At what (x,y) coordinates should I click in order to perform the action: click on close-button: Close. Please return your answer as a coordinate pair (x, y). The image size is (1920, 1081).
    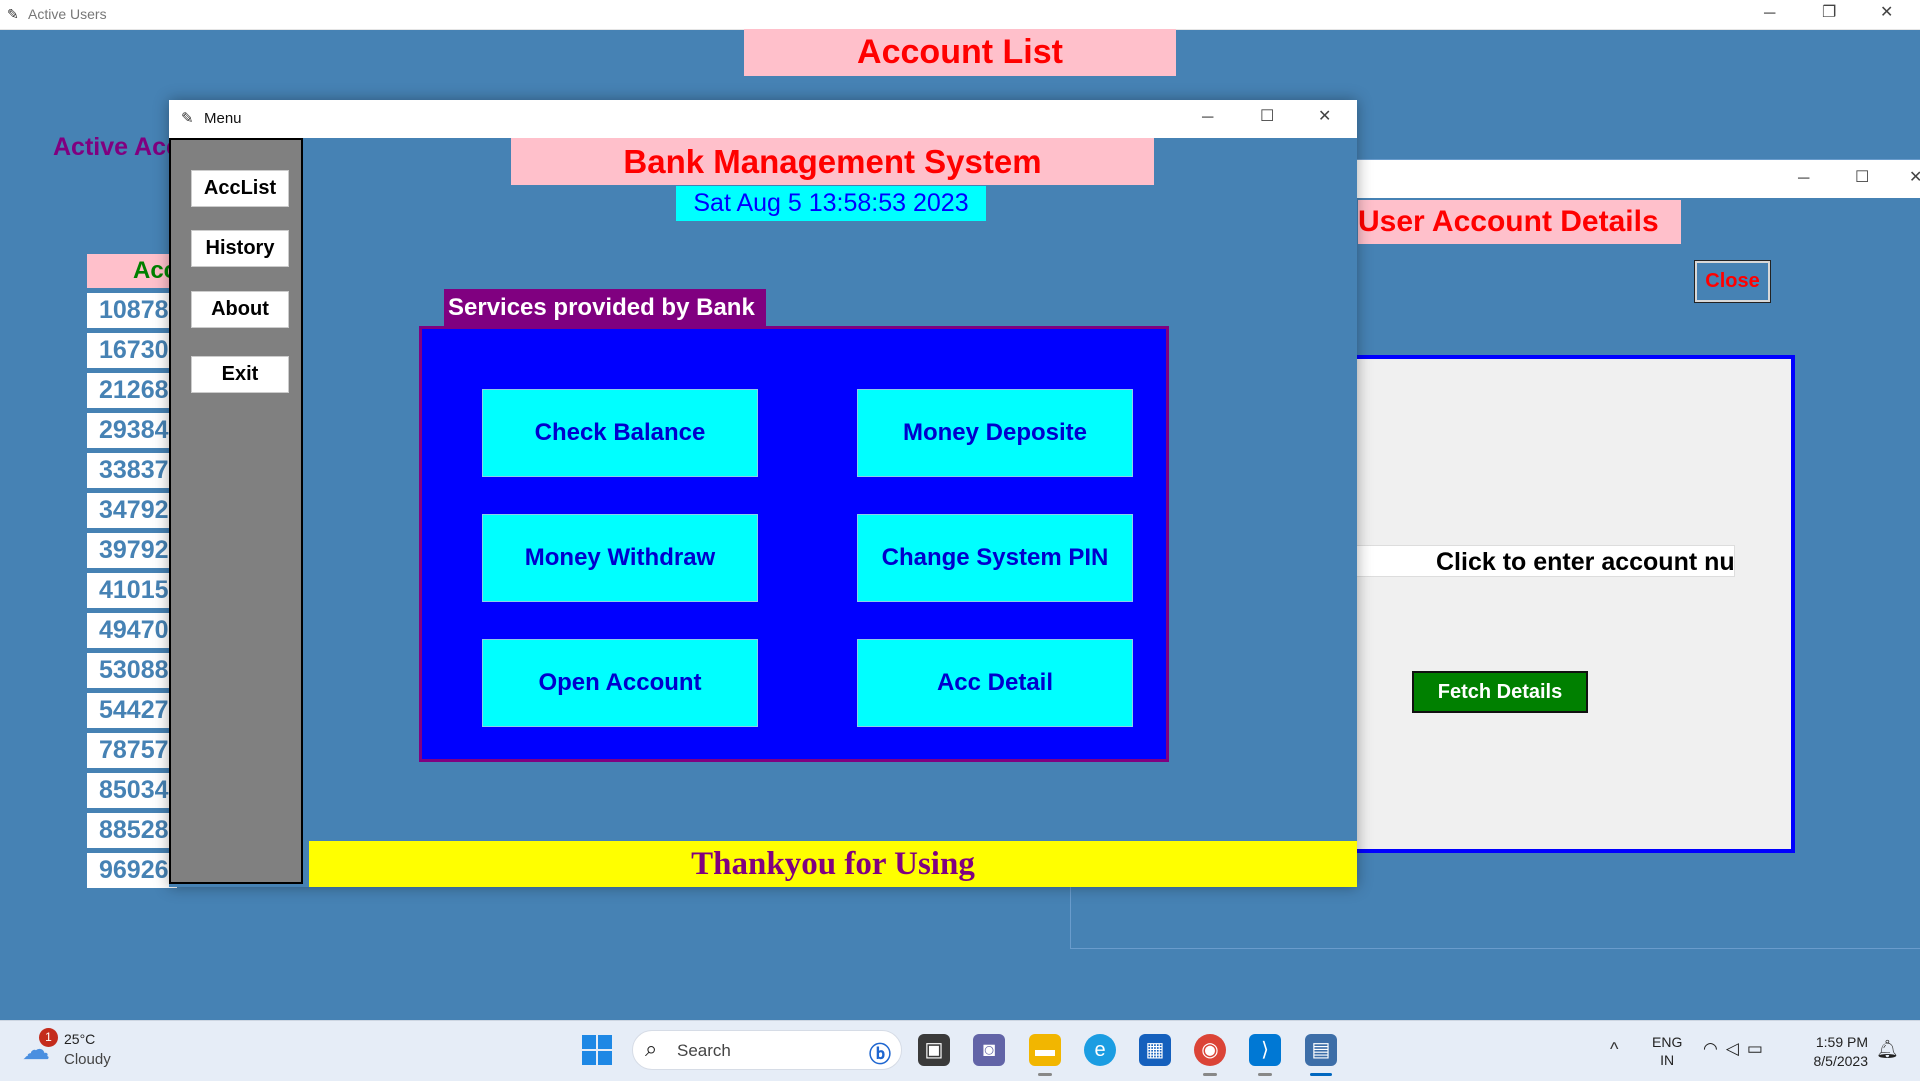
    Looking at the image, I should click on (1732, 281).